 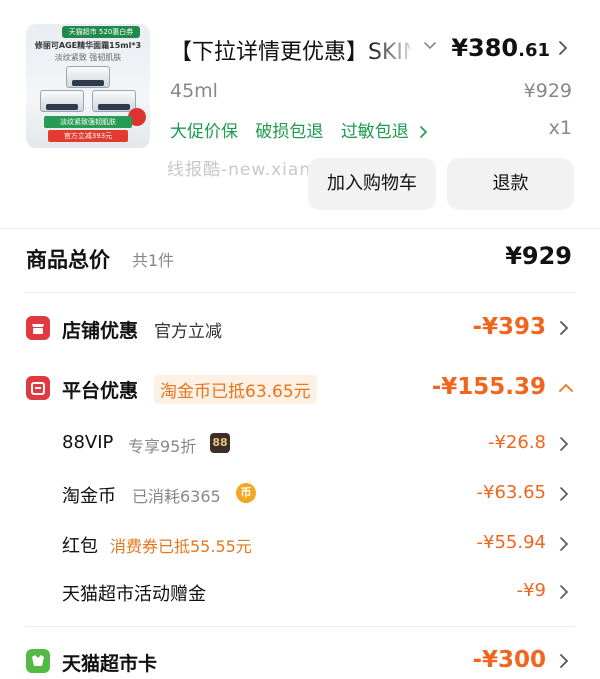 What do you see at coordinates (534, 50) in the screenshot?
I see `price-decimal: .61` at bounding box center [534, 50].